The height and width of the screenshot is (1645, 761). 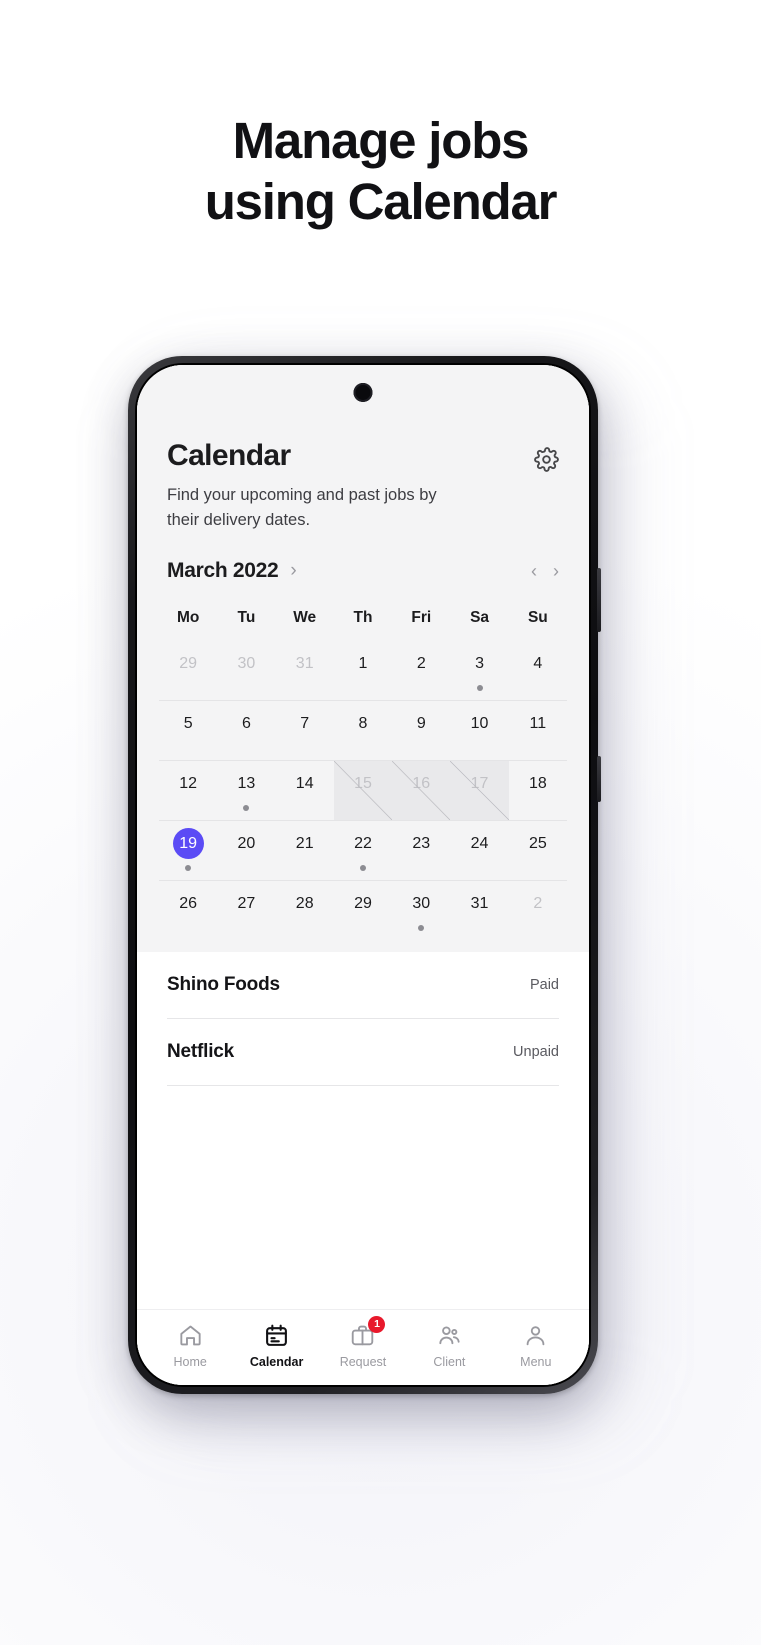 I want to click on gear-icon, so click(x=546, y=459).